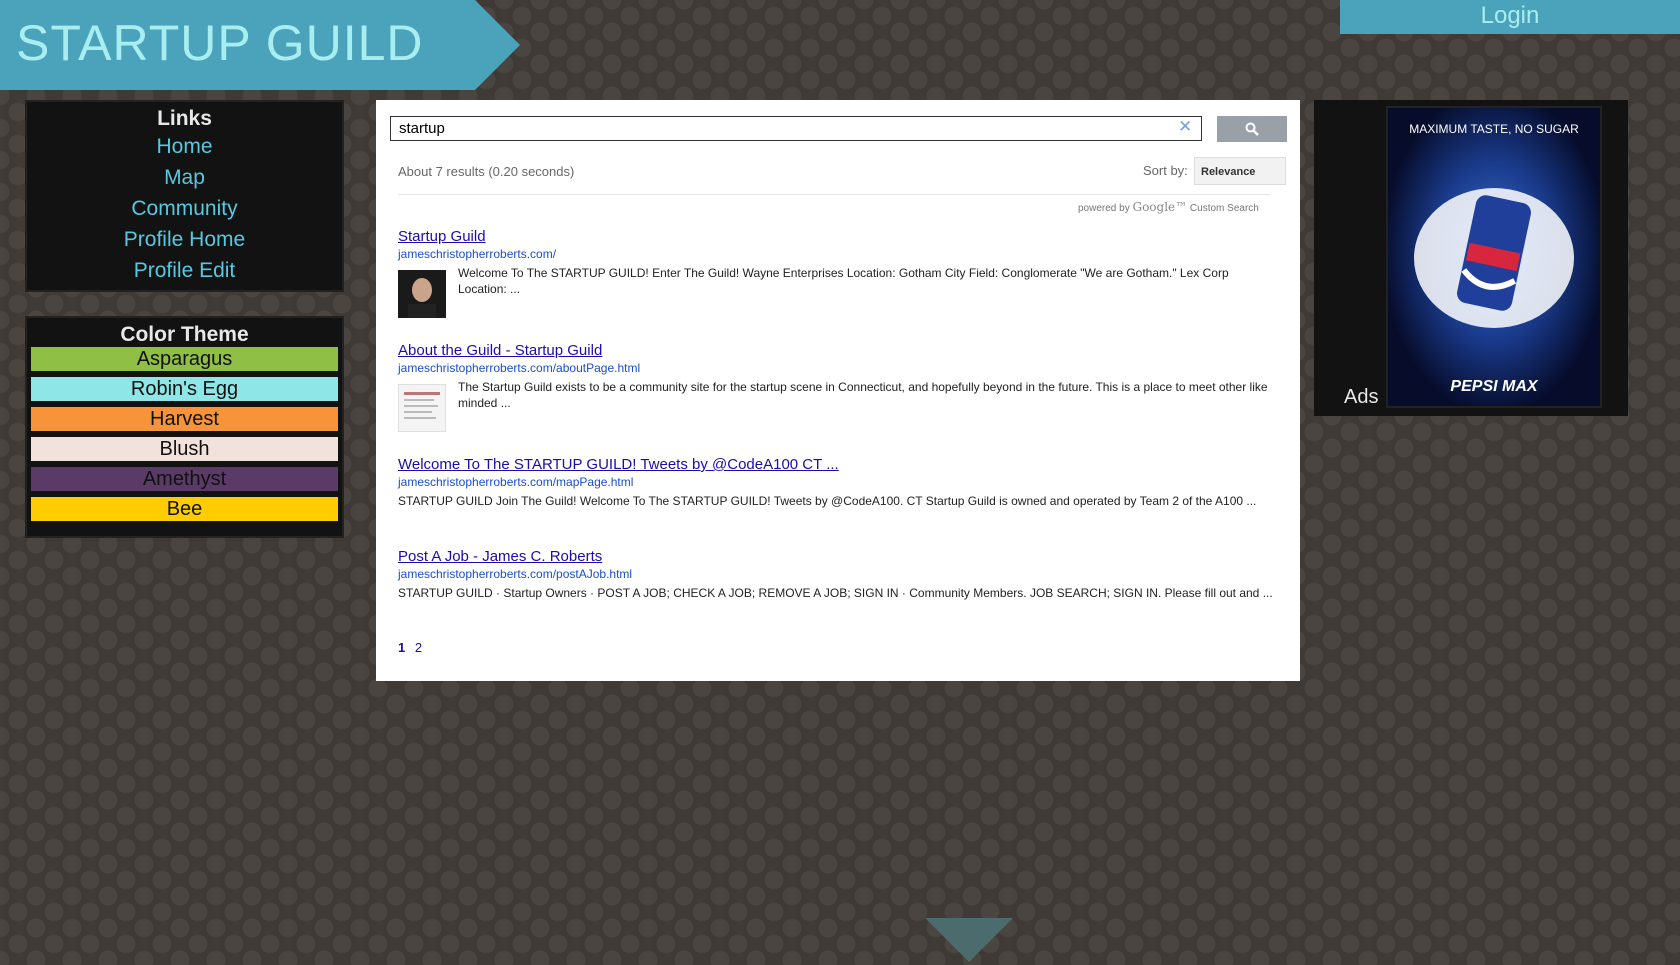  Describe the element at coordinates (838, 556) in the screenshot. I see `result-title-link: Post A Job - James C. Roberts` at that location.